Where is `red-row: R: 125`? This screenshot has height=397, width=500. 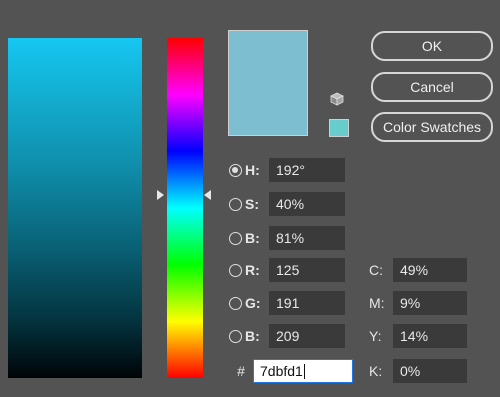 red-row: R: 125 is located at coordinates (287, 270).